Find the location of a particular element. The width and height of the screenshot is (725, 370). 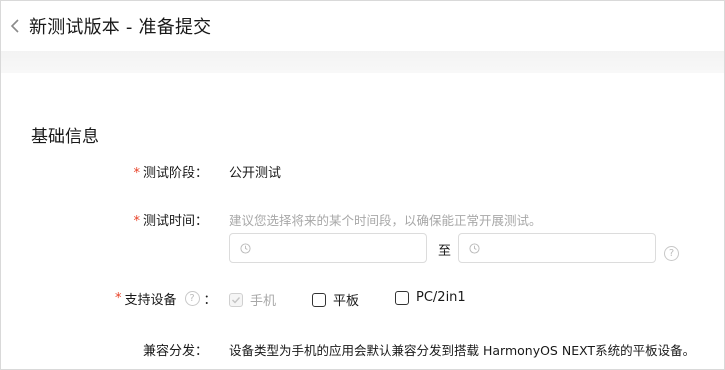

checkbox-label: 手机 is located at coordinates (263, 301).